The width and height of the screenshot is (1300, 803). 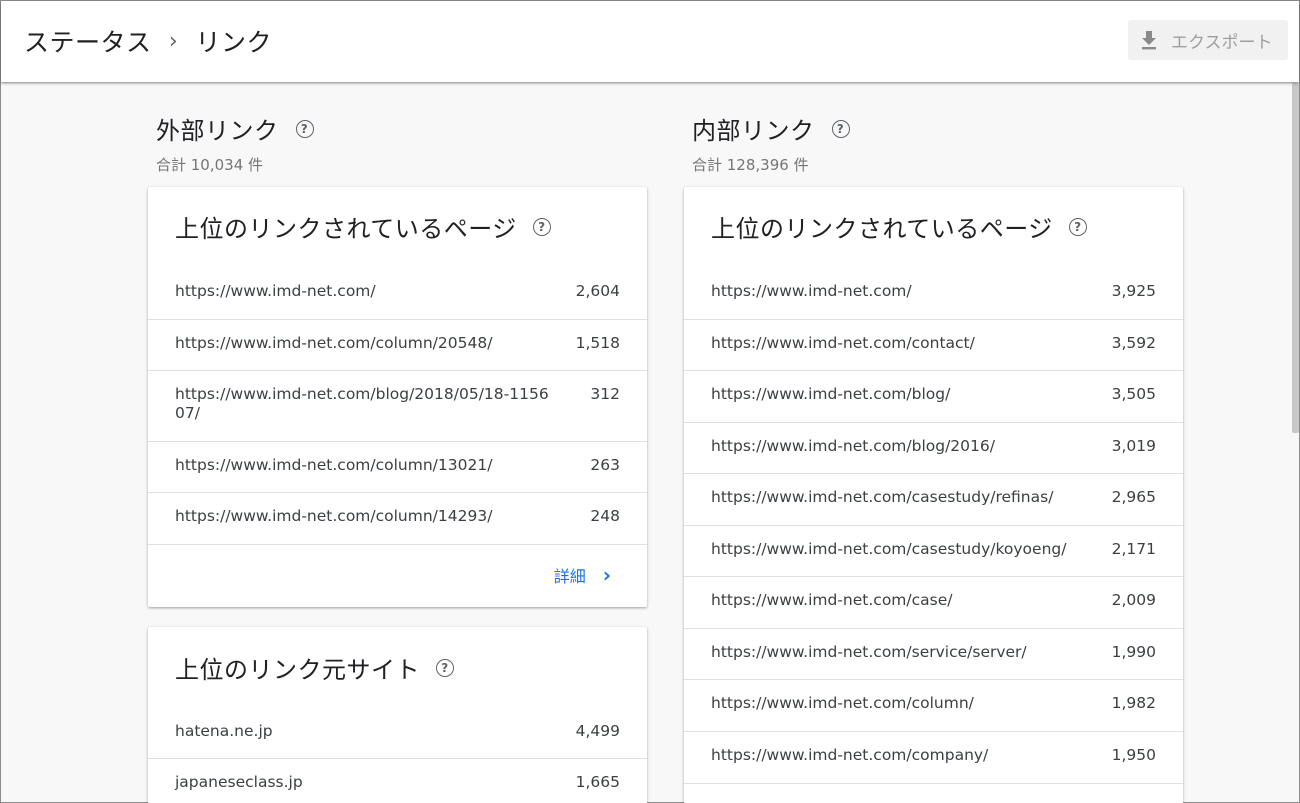 What do you see at coordinates (234, 42) in the screenshot?
I see `breadcrumb-current: リンク` at bounding box center [234, 42].